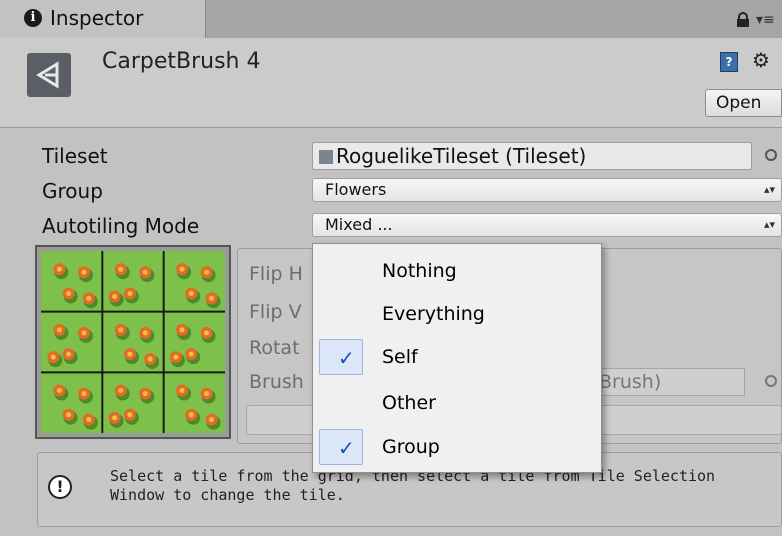  What do you see at coordinates (60, 487) in the screenshot?
I see `info-exclamation-icon: !` at bounding box center [60, 487].